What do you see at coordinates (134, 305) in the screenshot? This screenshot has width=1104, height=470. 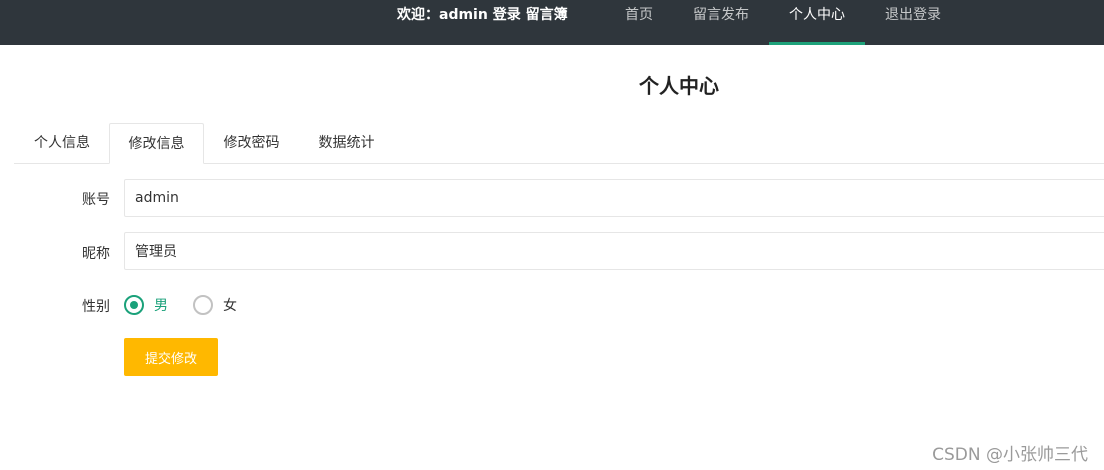 I see `radio-checked-icon` at bounding box center [134, 305].